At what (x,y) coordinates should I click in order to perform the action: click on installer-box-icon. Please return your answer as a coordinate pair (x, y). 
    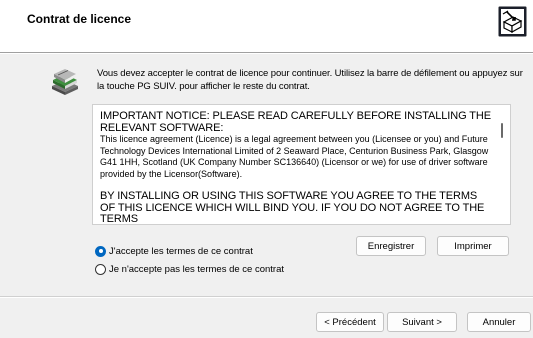
    Looking at the image, I should click on (512, 21).